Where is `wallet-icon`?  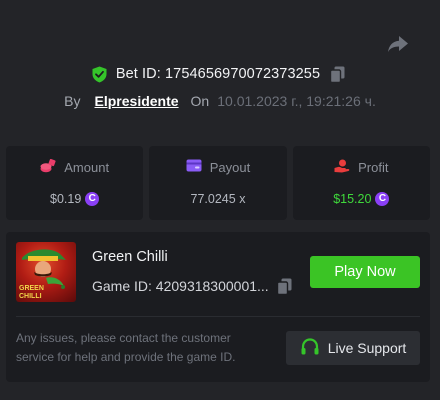
wallet-icon is located at coordinates (194, 167).